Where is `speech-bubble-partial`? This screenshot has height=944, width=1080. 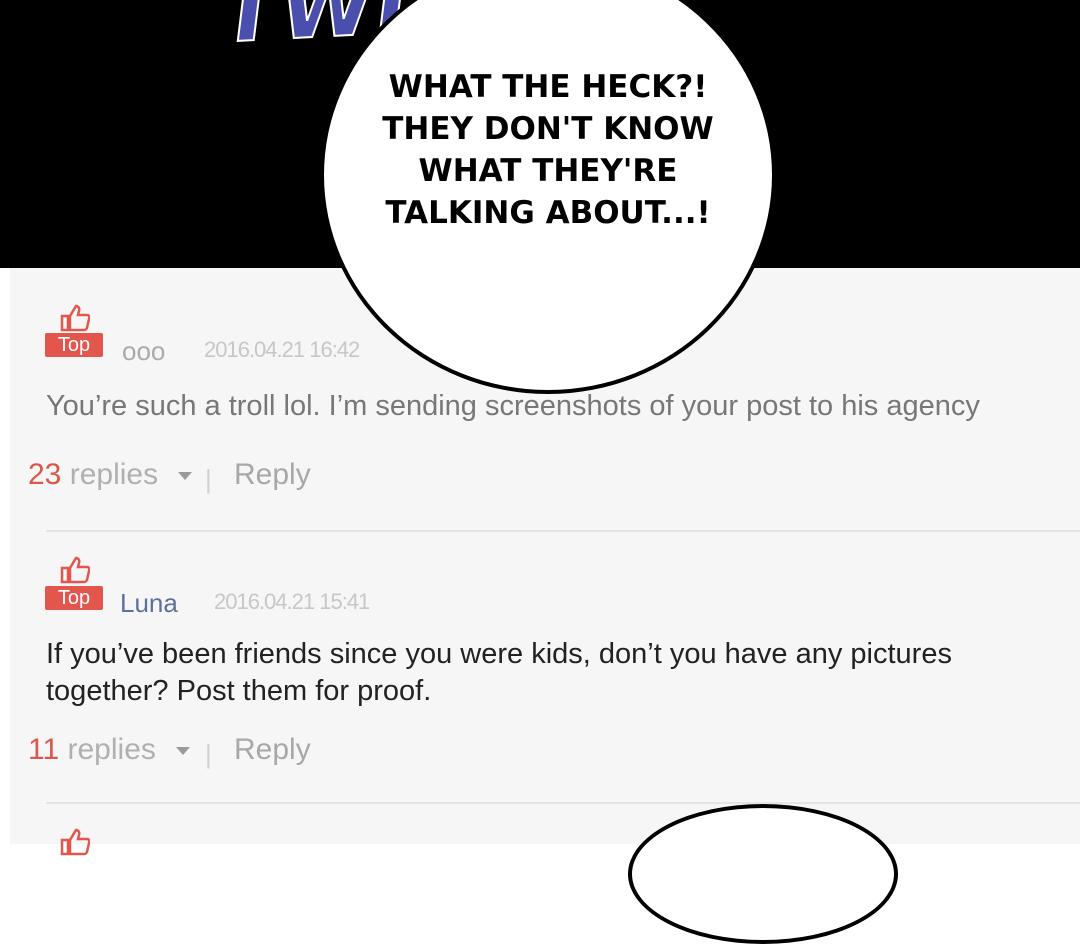
speech-bubble-partial is located at coordinates (763, 874).